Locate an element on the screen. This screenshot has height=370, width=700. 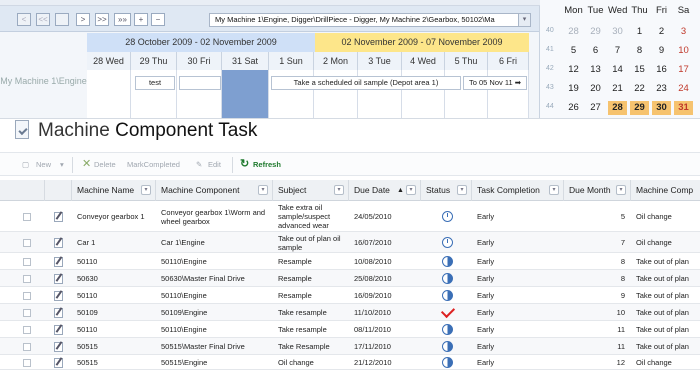
header-machine-component: Machine Component ▾ is located at coordinates (214, 190).